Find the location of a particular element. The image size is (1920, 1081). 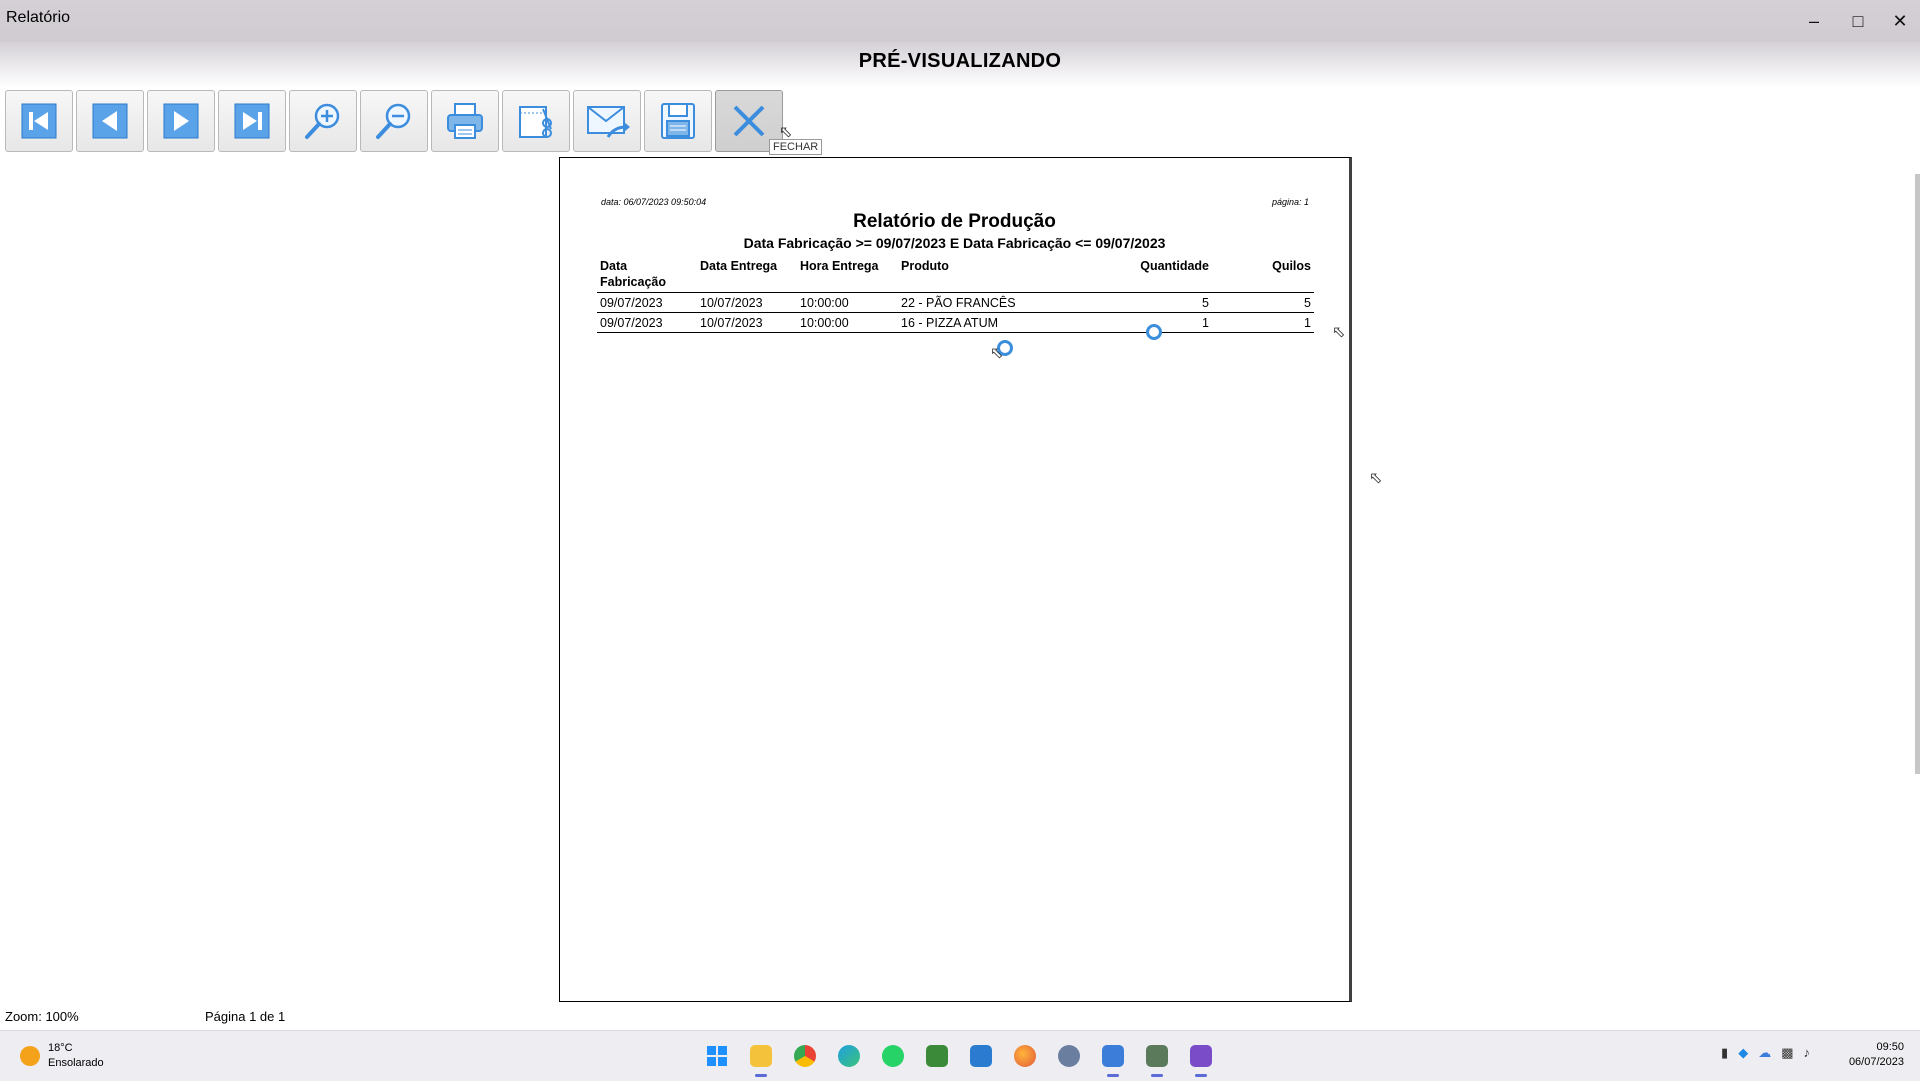

printer-icon is located at coordinates (465, 121).